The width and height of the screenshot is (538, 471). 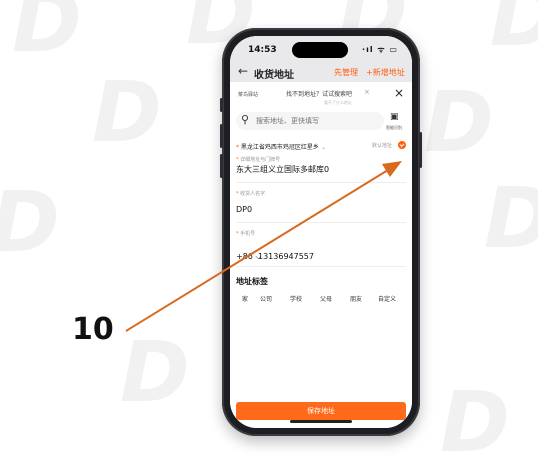 I want to click on arrowhead-icon, so click(x=392, y=169).